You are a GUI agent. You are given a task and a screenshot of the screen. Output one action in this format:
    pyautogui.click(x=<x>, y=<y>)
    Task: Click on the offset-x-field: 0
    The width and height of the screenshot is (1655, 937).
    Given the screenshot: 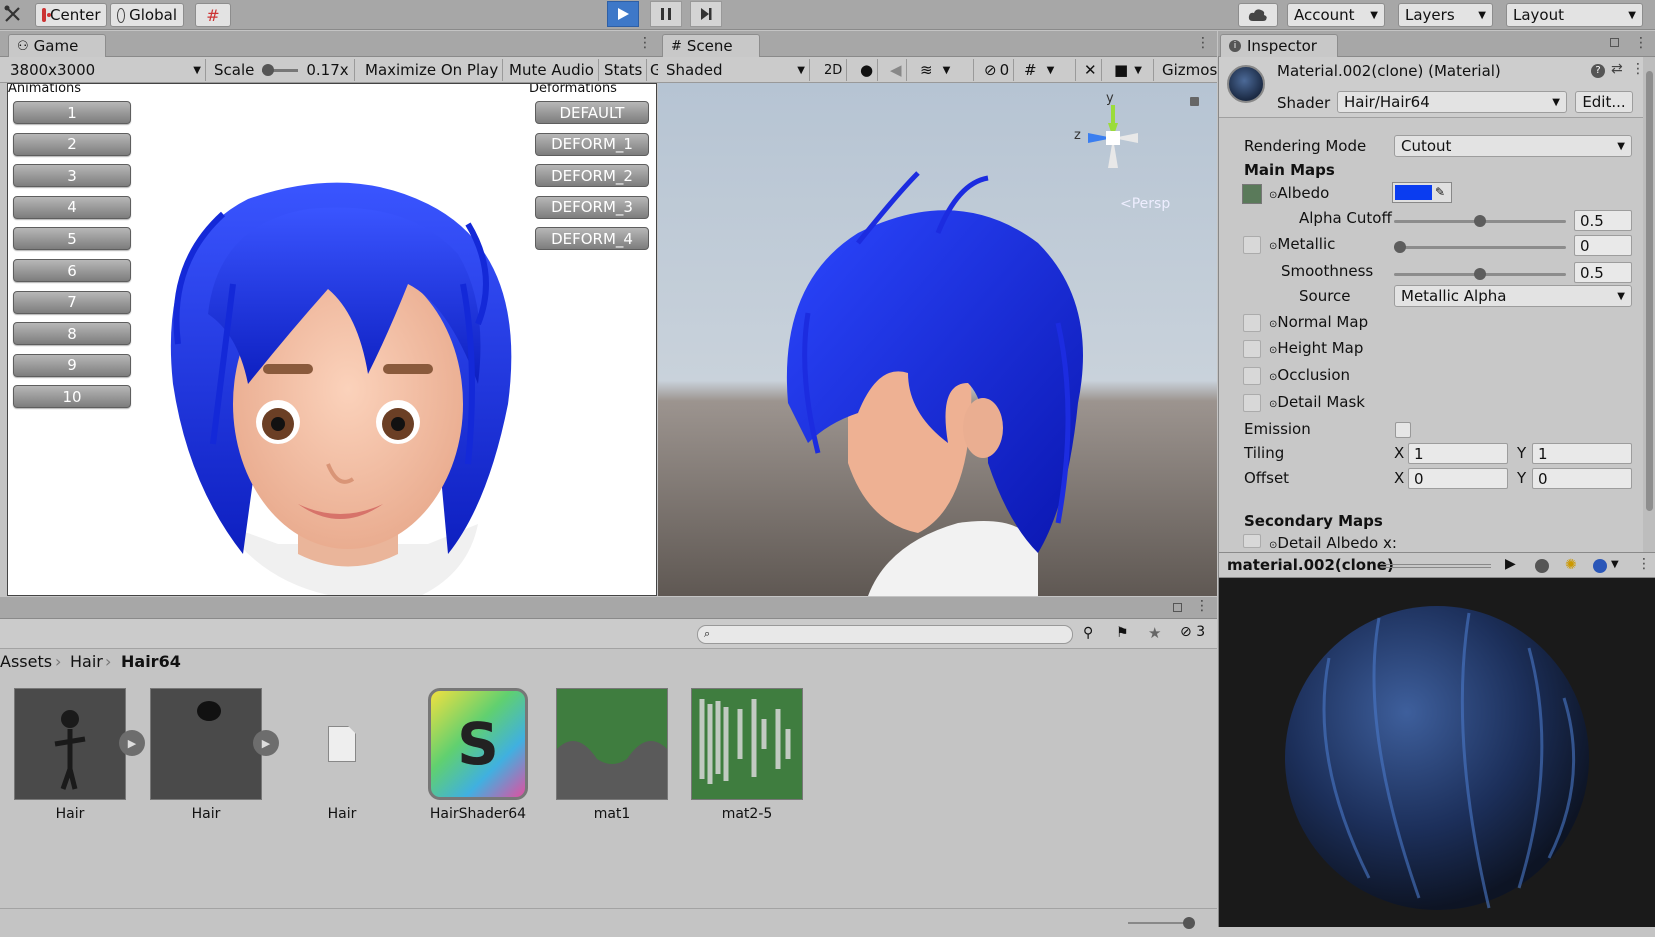 What is the action you would take?
    pyautogui.click(x=1458, y=478)
    